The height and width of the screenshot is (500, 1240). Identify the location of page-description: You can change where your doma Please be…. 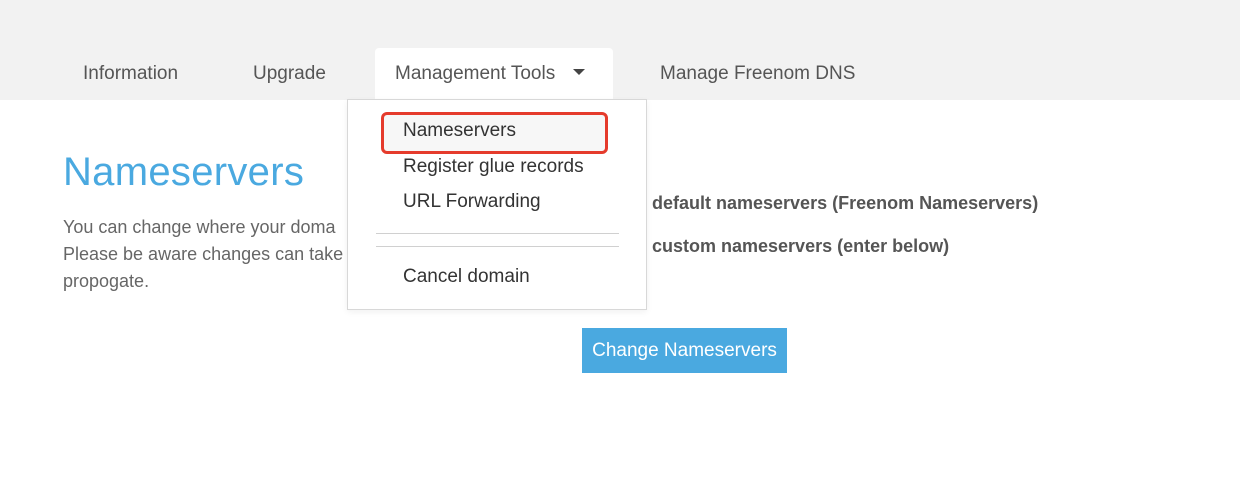
(213, 254).